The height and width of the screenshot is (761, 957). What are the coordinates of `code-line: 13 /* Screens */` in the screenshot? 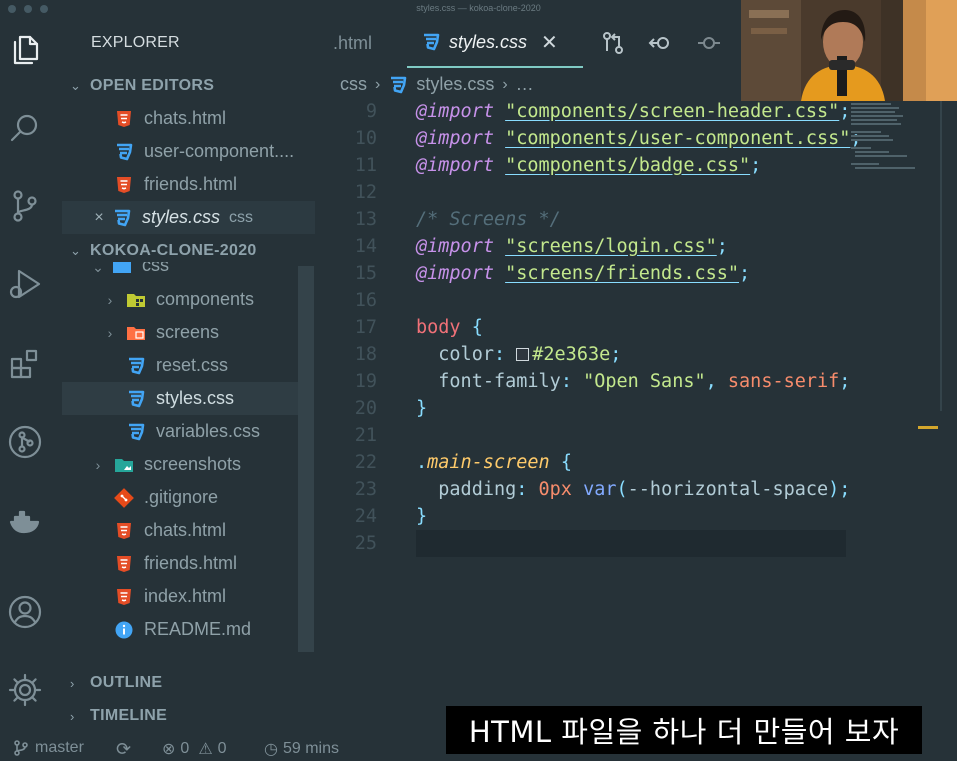 It's located at (636, 219).